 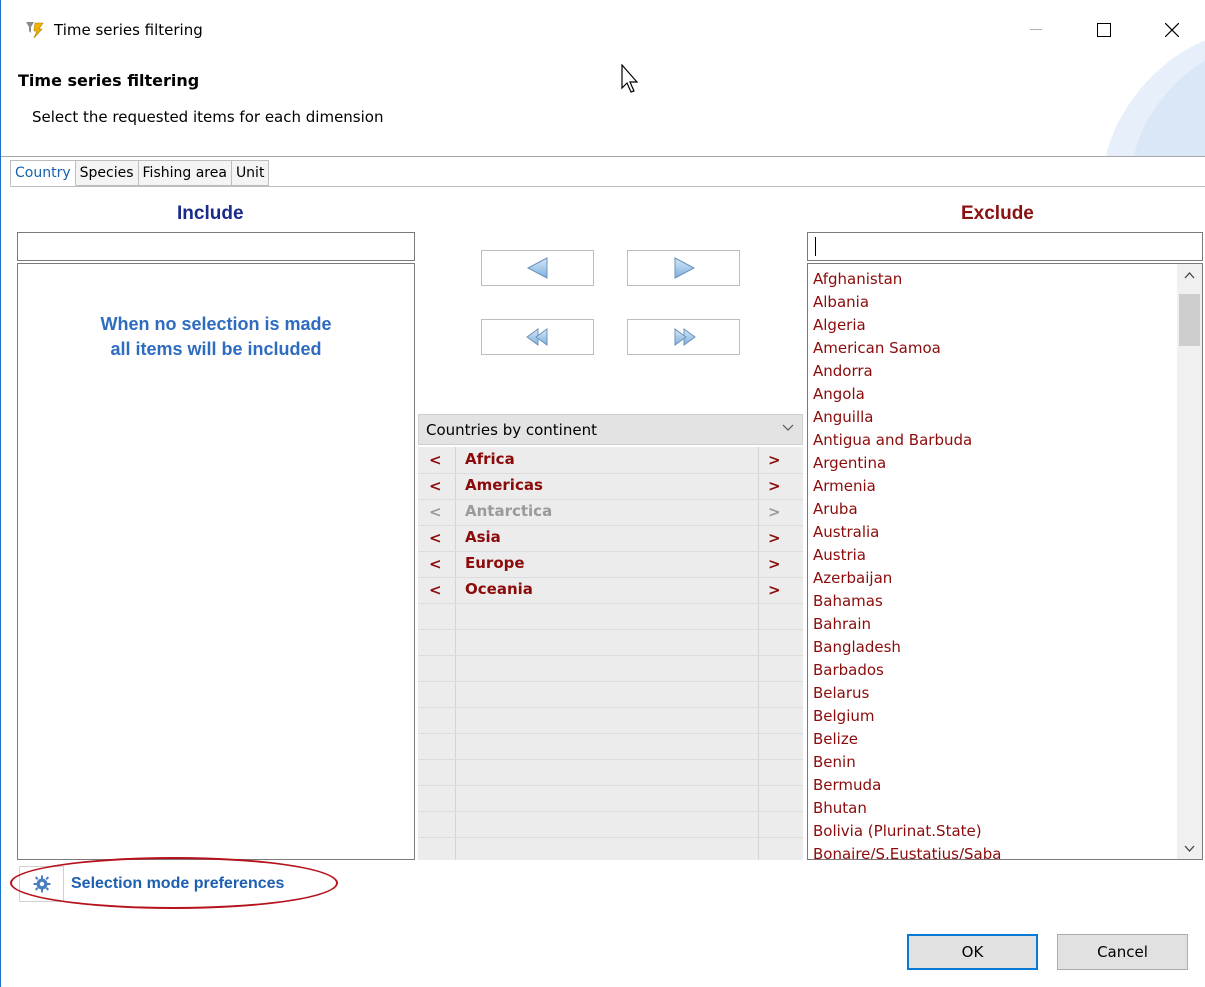 What do you see at coordinates (840, 808) in the screenshot?
I see `list-item: Bhutan` at bounding box center [840, 808].